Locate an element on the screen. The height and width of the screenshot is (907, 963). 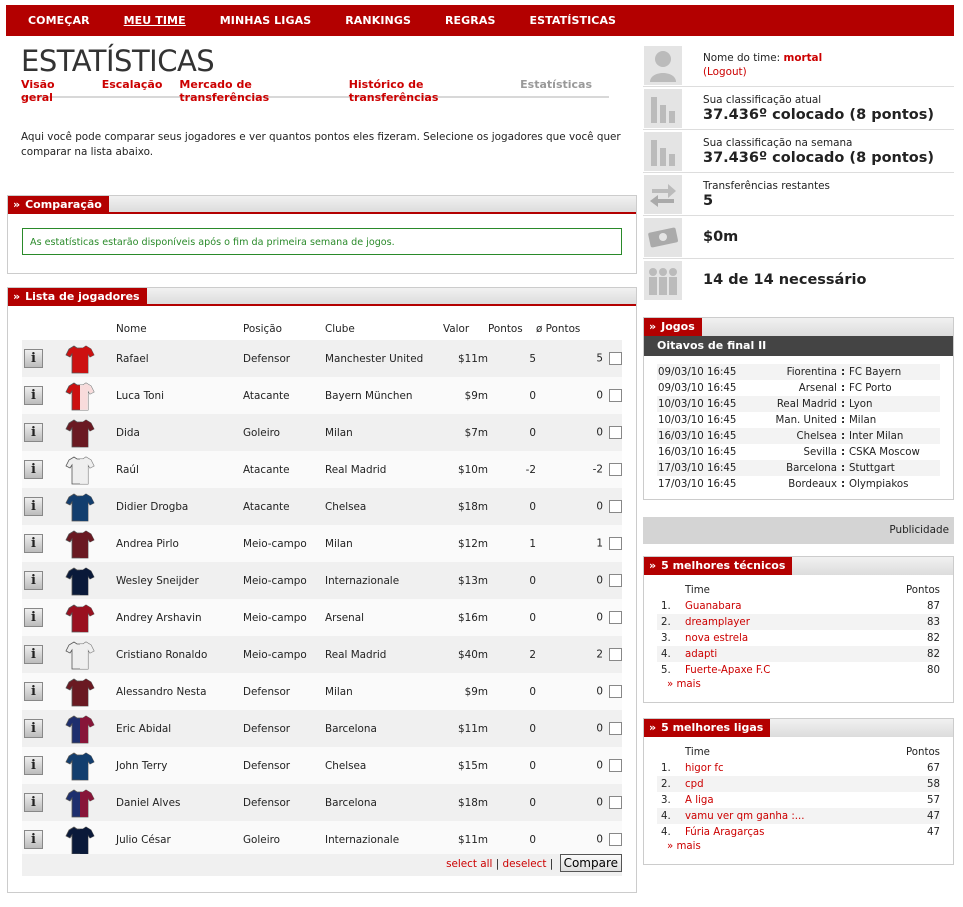
subnav-mercado: Mercado de transferências is located at coordinates (255, 91).